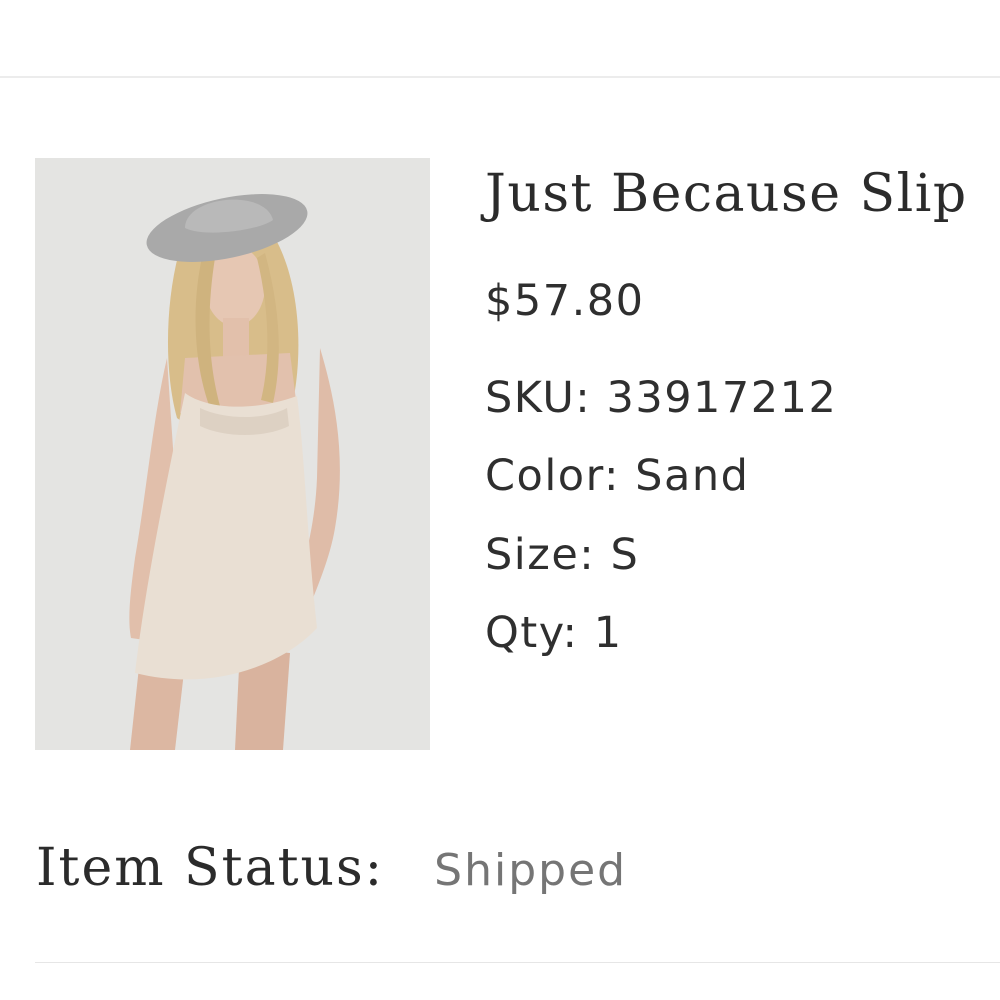  What do you see at coordinates (210, 868) in the screenshot?
I see `item-status-label: Item Status:` at bounding box center [210, 868].